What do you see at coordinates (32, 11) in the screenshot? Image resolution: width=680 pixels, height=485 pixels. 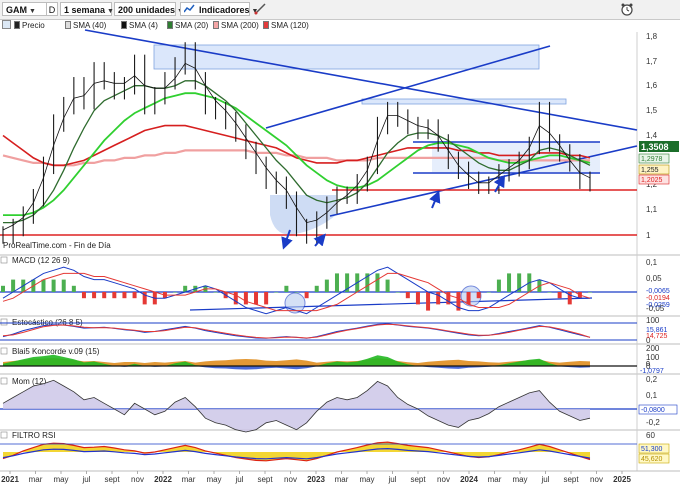 I see `chevron-down-icon: ▼` at bounding box center [32, 11].